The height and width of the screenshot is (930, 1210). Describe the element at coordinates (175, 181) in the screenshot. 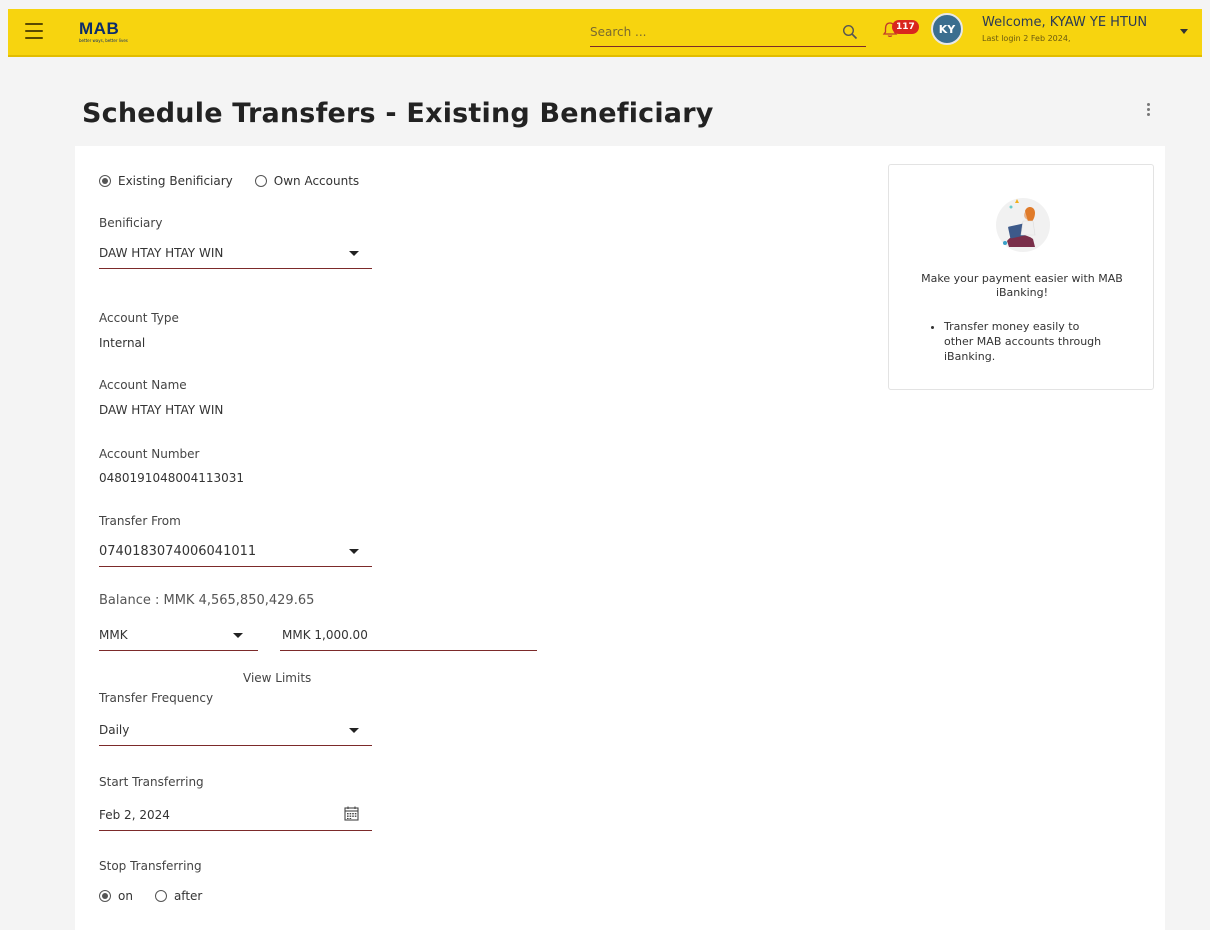

I see `existing-beneficiary-label: Existing Benificiary` at that location.